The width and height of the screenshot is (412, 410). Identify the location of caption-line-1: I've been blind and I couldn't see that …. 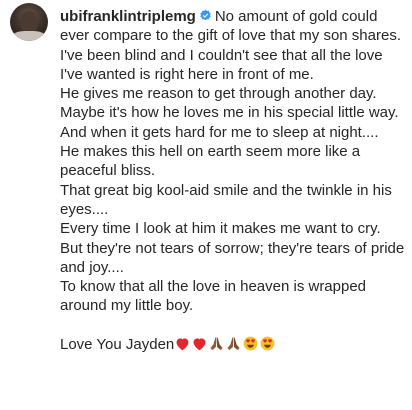
(221, 64).